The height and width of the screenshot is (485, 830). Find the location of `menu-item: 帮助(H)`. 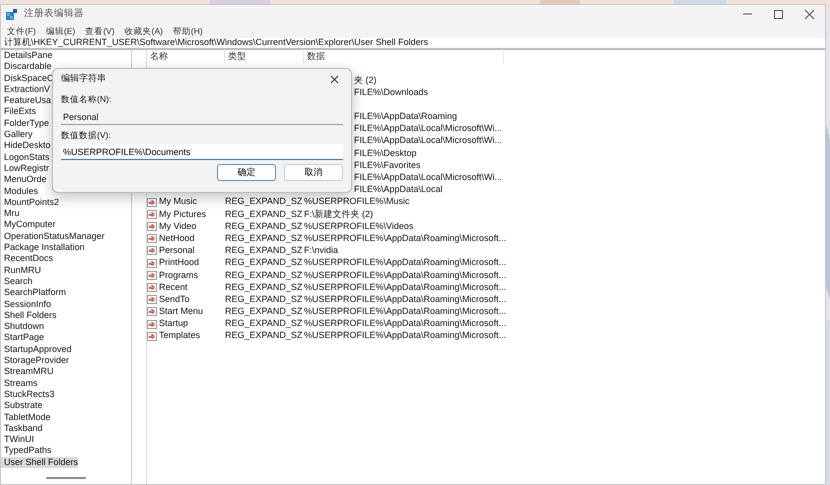

menu-item: 帮助(H) is located at coordinates (187, 31).